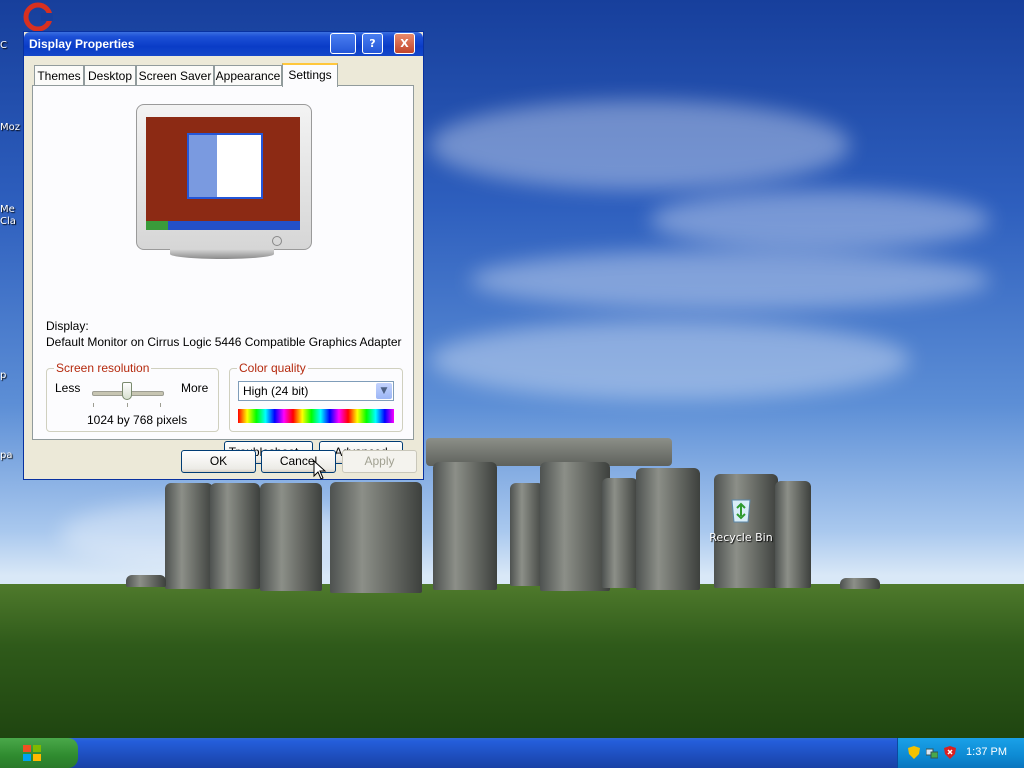 The image size is (1024, 768). What do you see at coordinates (110, 75) in the screenshot?
I see `tab-desktop: Desktop` at bounding box center [110, 75].